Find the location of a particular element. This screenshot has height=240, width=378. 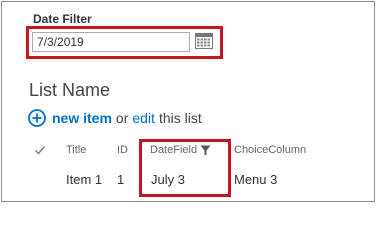

plus-circle-icon is located at coordinates (37, 118).